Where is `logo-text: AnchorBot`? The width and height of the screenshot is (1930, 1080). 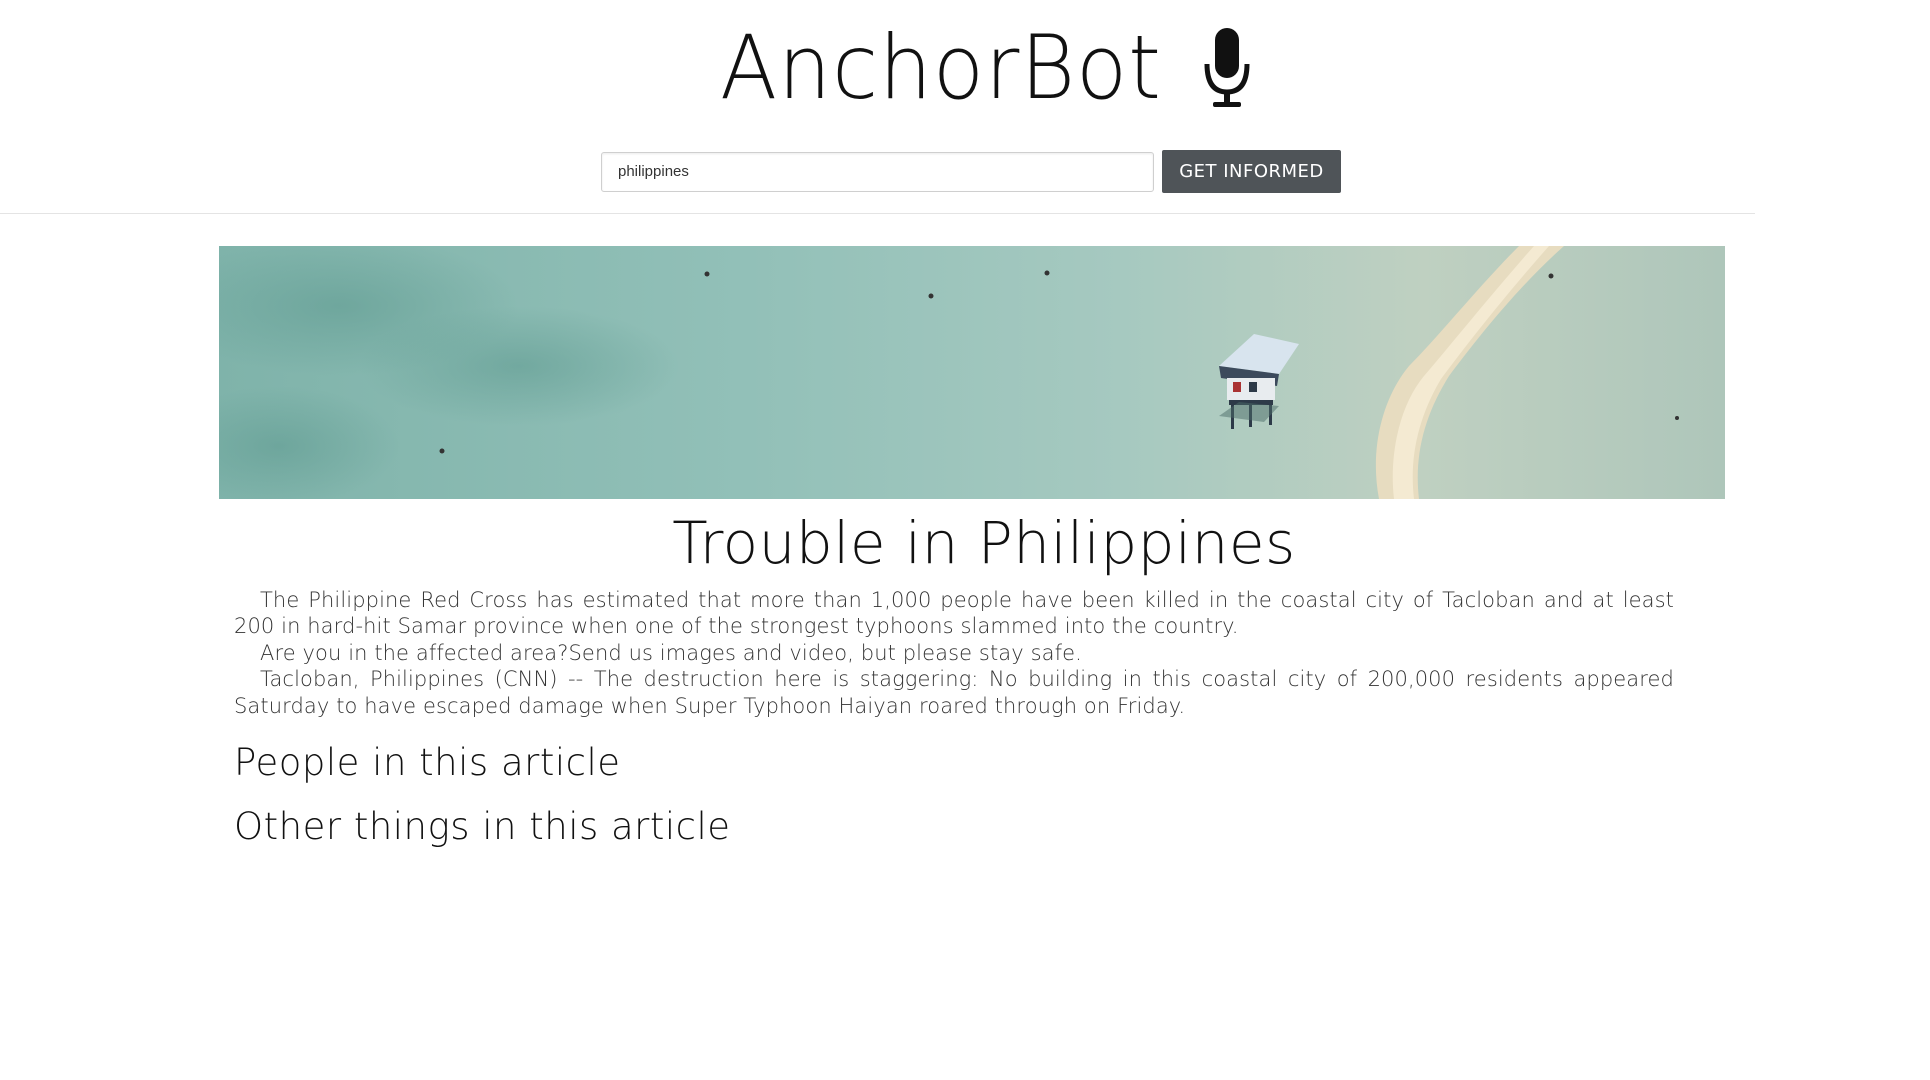 logo-text: AnchorBot is located at coordinates (941, 67).